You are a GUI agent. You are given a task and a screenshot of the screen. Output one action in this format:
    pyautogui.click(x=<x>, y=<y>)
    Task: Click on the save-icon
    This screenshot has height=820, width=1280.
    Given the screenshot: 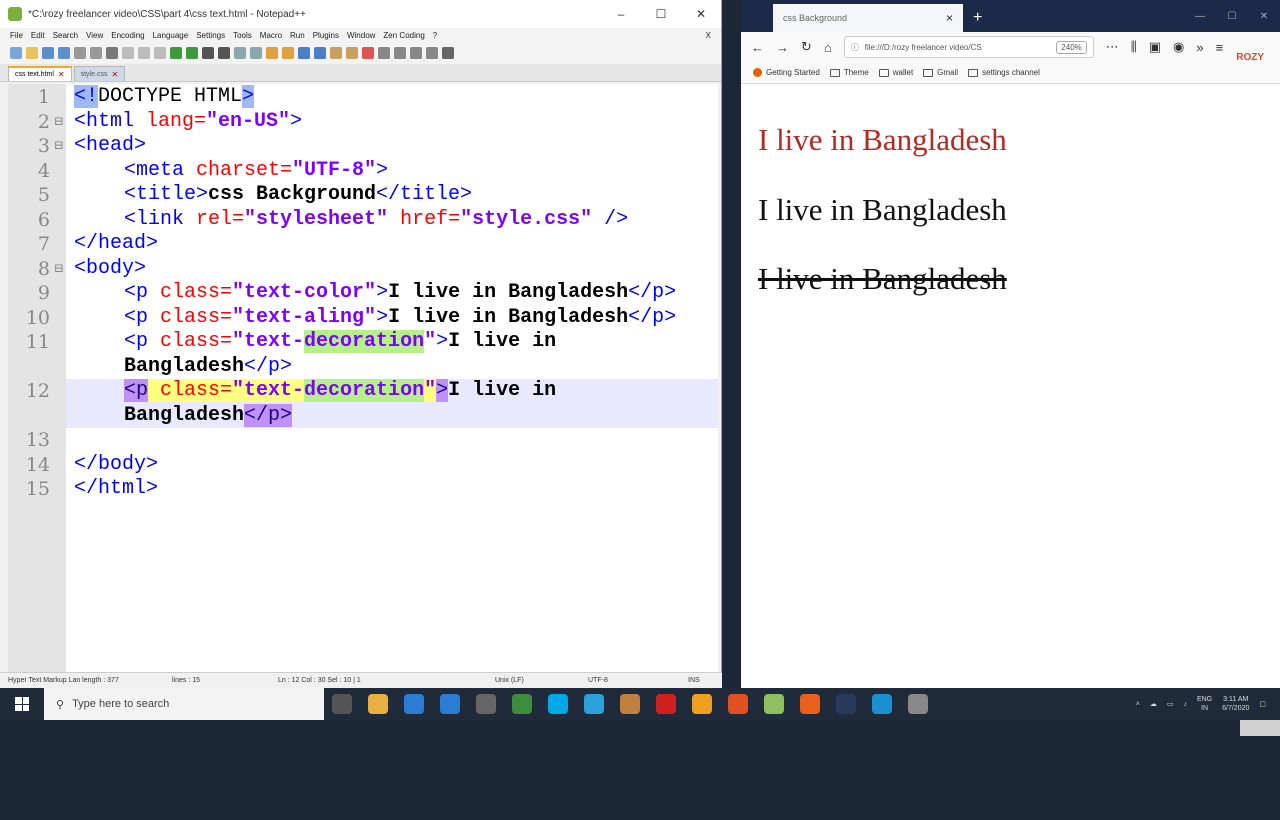 What is the action you would take?
    pyautogui.click(x=48, y=53)
    